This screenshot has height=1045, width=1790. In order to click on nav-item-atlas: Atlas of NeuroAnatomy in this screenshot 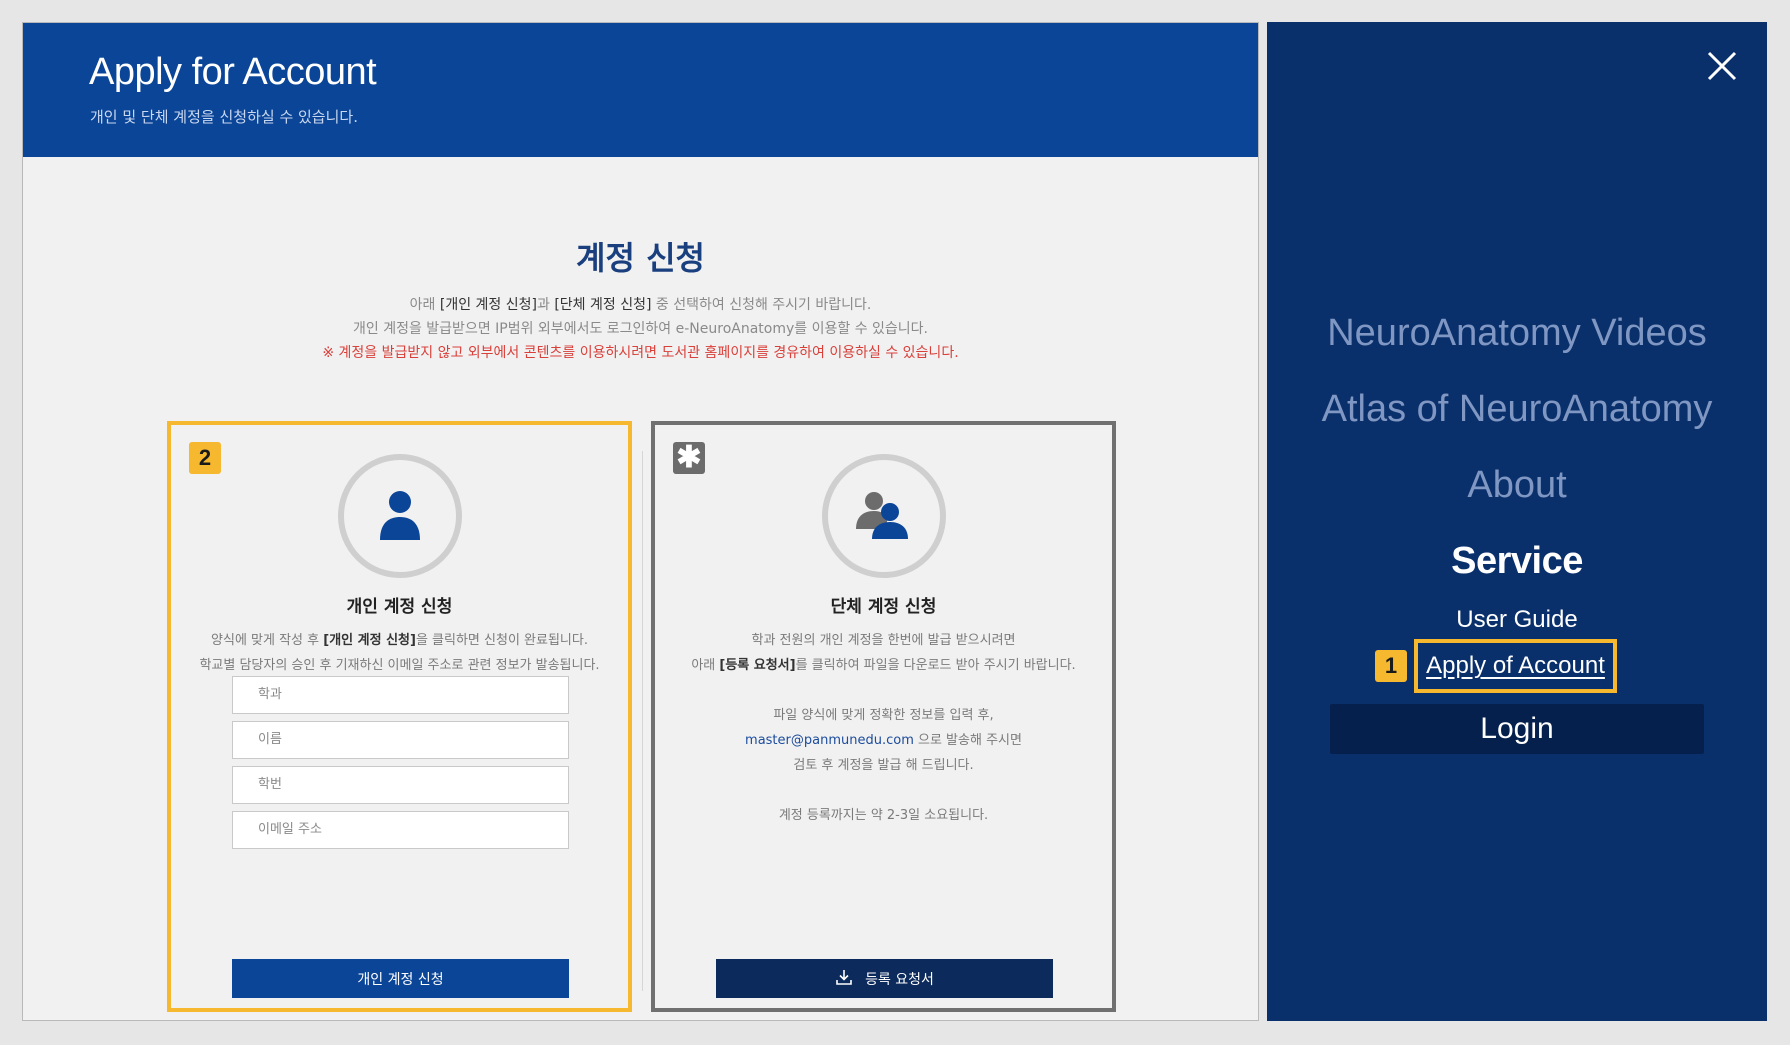, I will do `click(1517, 409)`.